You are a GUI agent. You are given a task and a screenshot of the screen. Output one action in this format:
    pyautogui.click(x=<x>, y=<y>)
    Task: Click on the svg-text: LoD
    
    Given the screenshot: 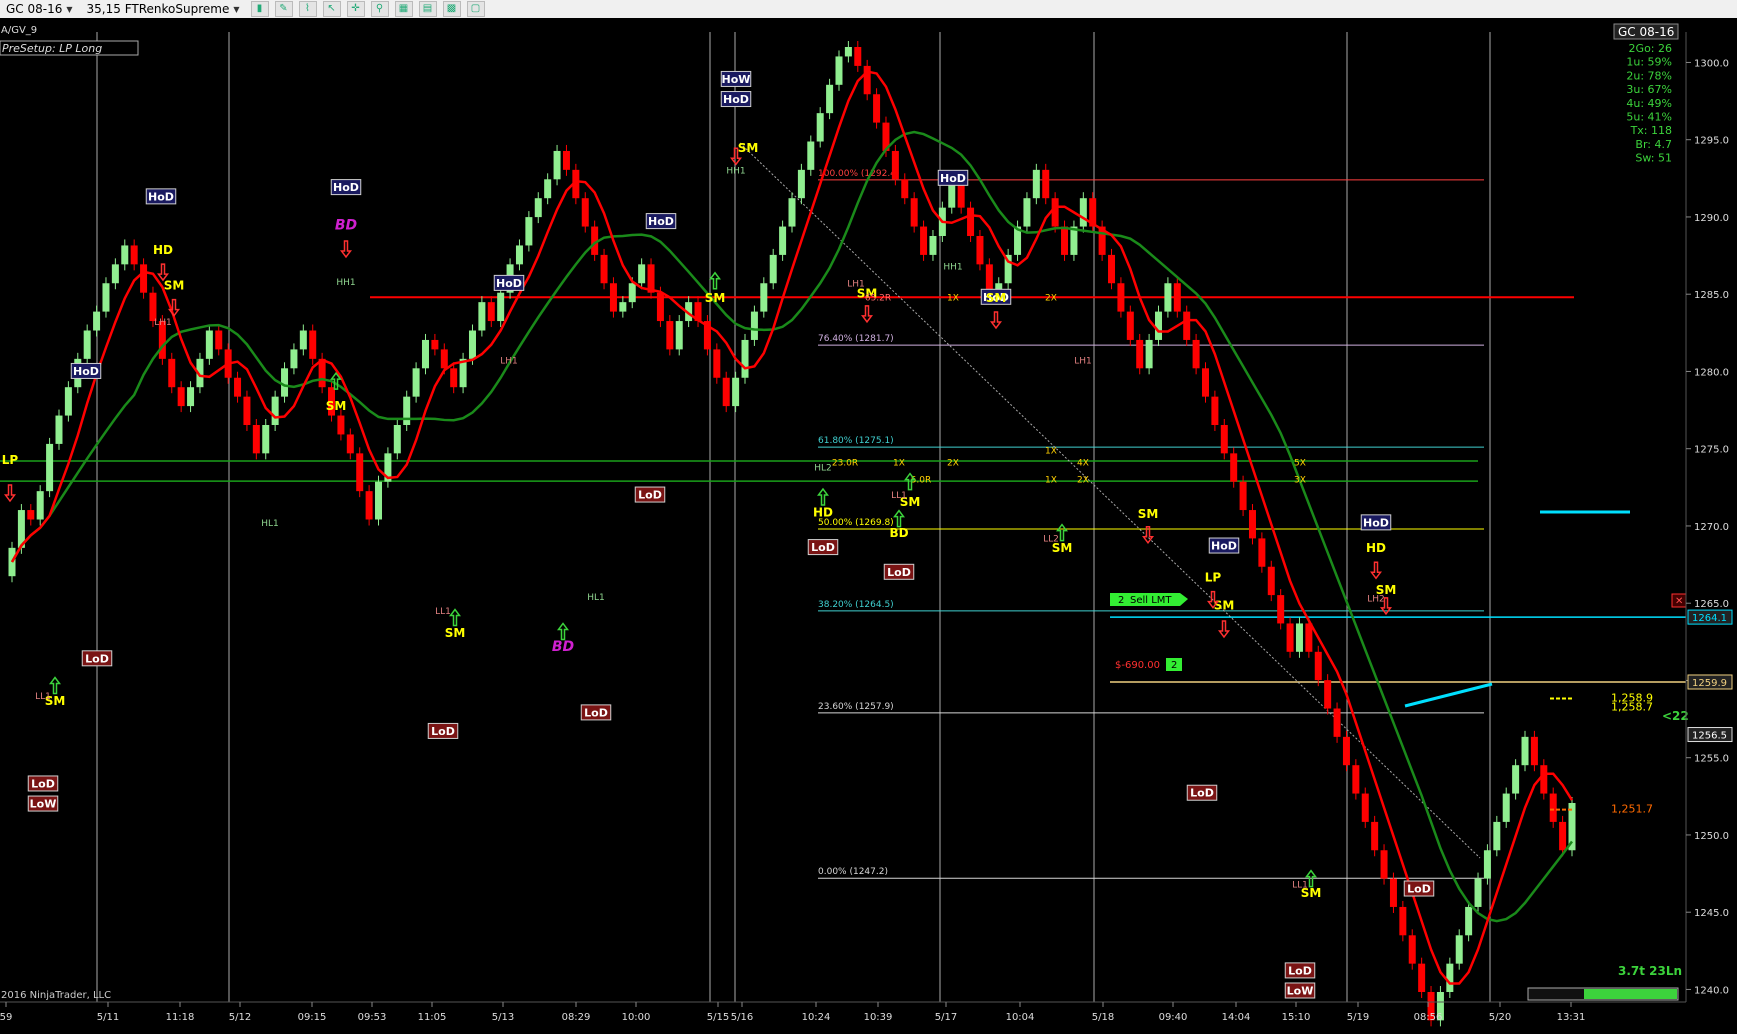 What is the action you would take?
    pyautogui.click(x=97, y=658)
    